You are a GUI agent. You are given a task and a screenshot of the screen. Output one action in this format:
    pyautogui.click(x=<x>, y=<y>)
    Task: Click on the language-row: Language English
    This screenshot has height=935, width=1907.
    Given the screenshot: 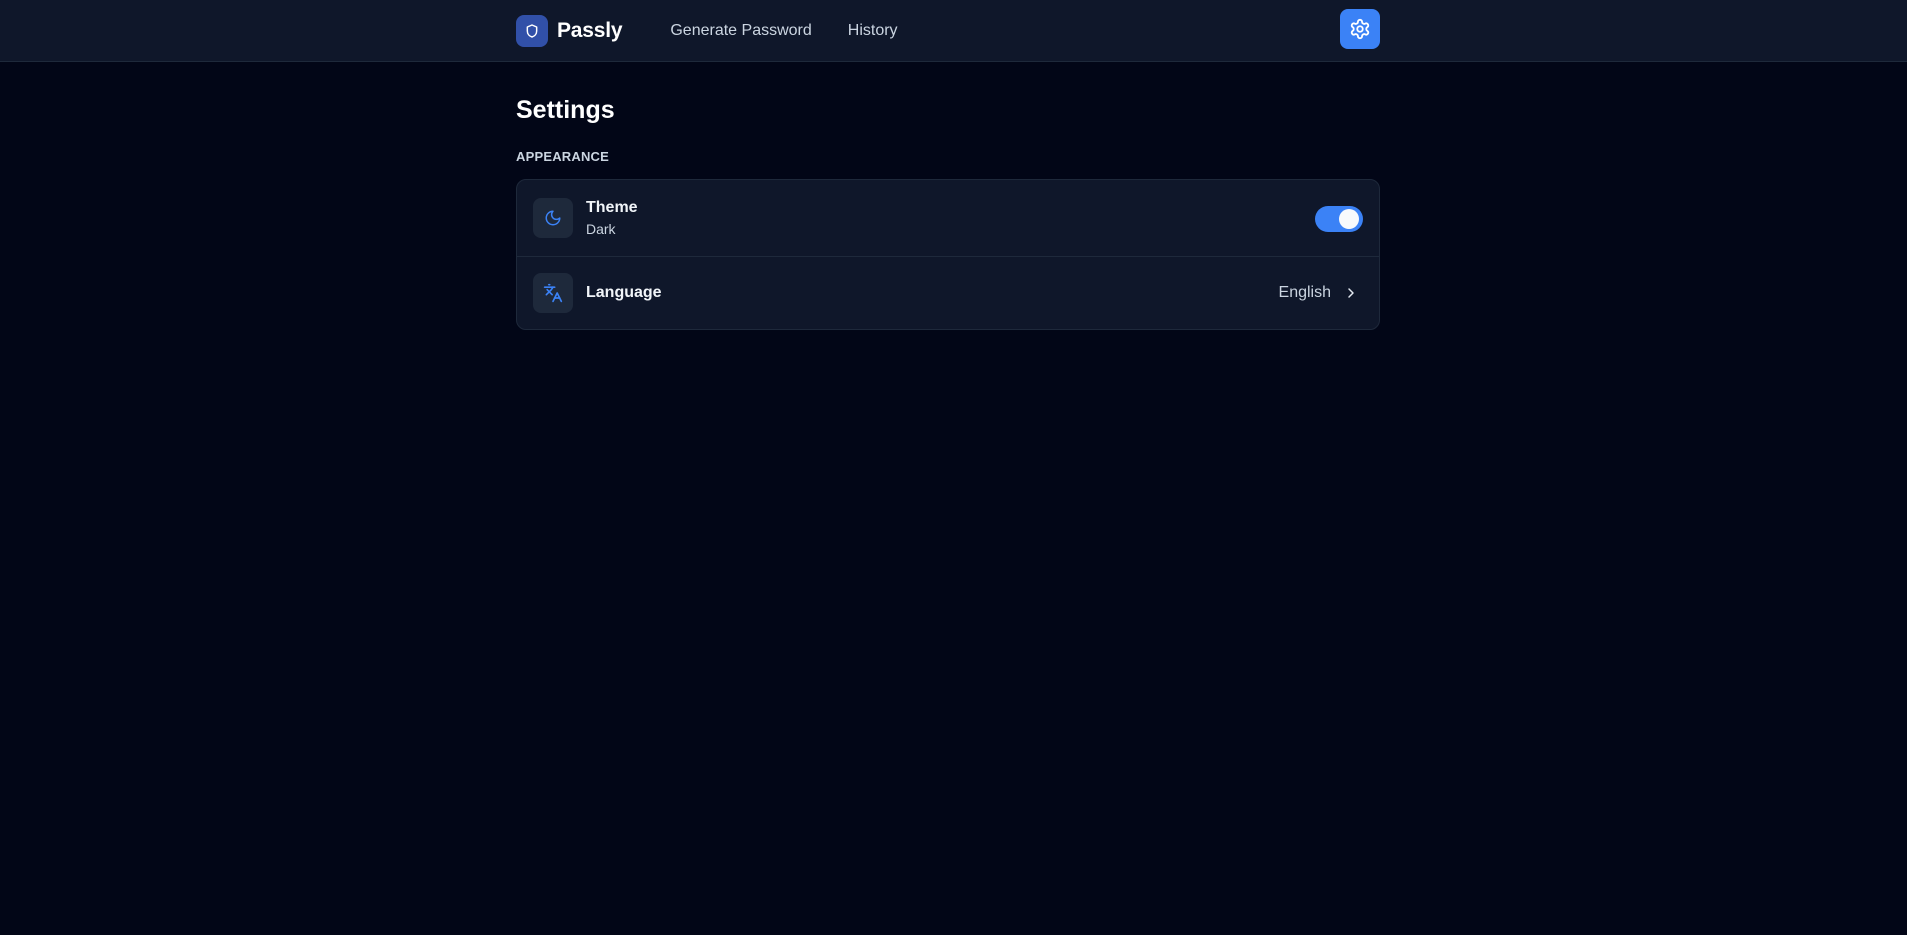 What is the action you would take?
    pyautogui.click(x=948, y=293)
    